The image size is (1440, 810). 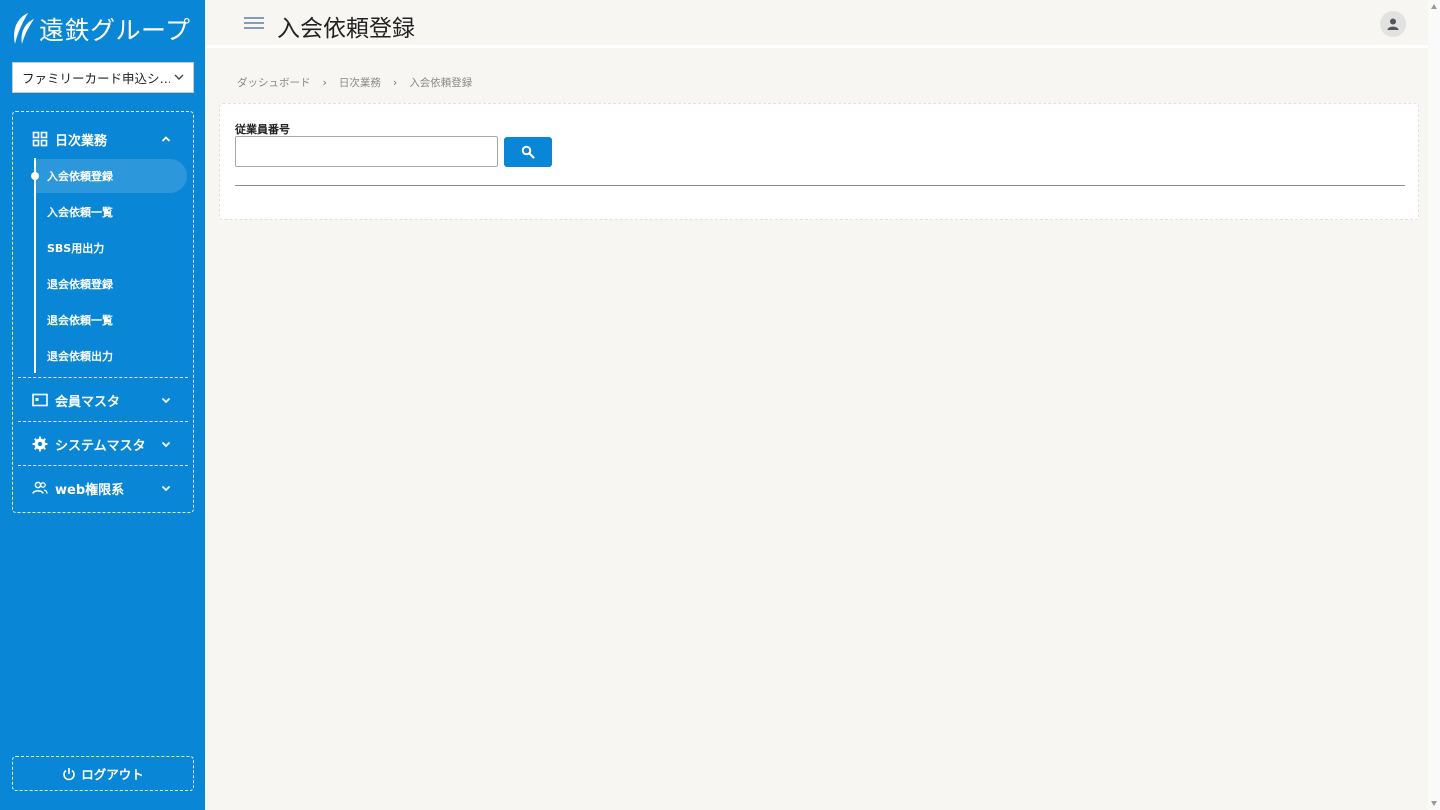 I want to click on sidebar-item-withdraw-request-output: 退会依頼出力, so click(x=111, y=356).